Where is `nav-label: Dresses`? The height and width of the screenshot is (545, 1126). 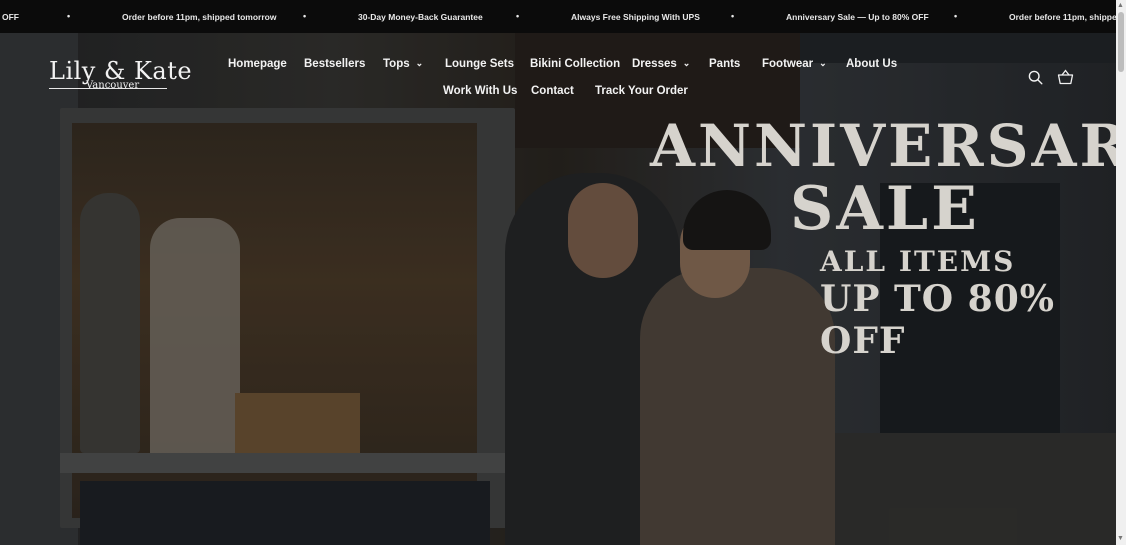
nav-label: Dresses is located at coordinates (654, 64).